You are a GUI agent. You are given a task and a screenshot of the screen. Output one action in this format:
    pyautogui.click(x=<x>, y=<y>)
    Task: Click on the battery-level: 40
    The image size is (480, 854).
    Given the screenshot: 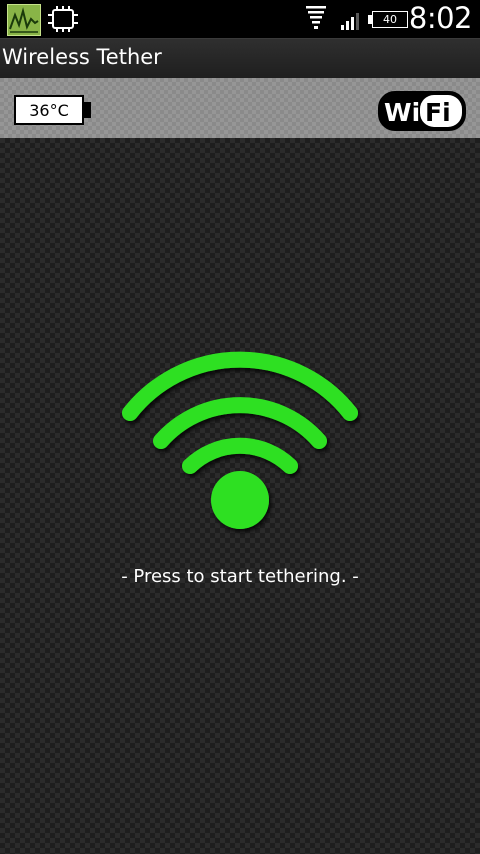 What is the action you would take?
    pyautogui.click(x=390, y=19)
    